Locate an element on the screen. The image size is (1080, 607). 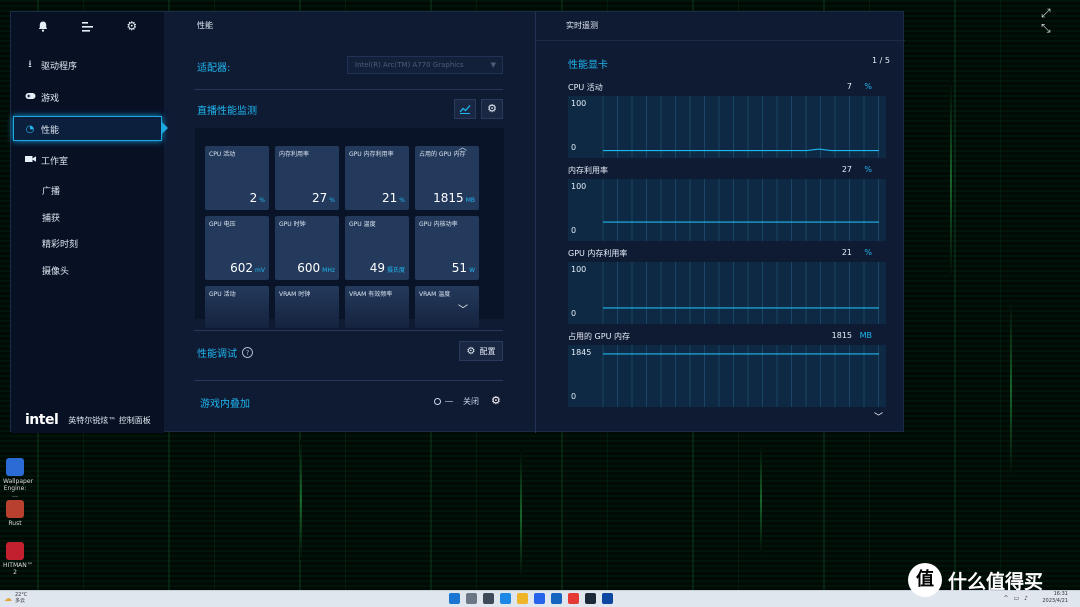
config-button: ⚙ 配置 is located at coordinates (481, 351).